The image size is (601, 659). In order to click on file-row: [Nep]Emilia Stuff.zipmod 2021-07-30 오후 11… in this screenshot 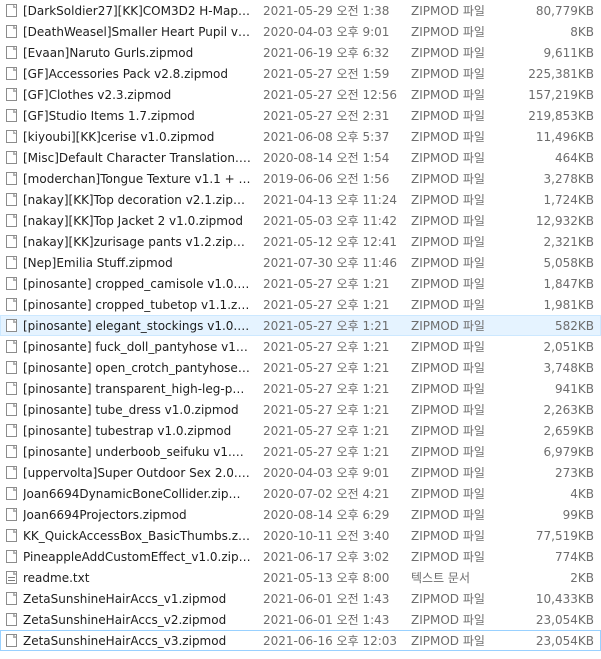, I will do `click(300, 262)`.